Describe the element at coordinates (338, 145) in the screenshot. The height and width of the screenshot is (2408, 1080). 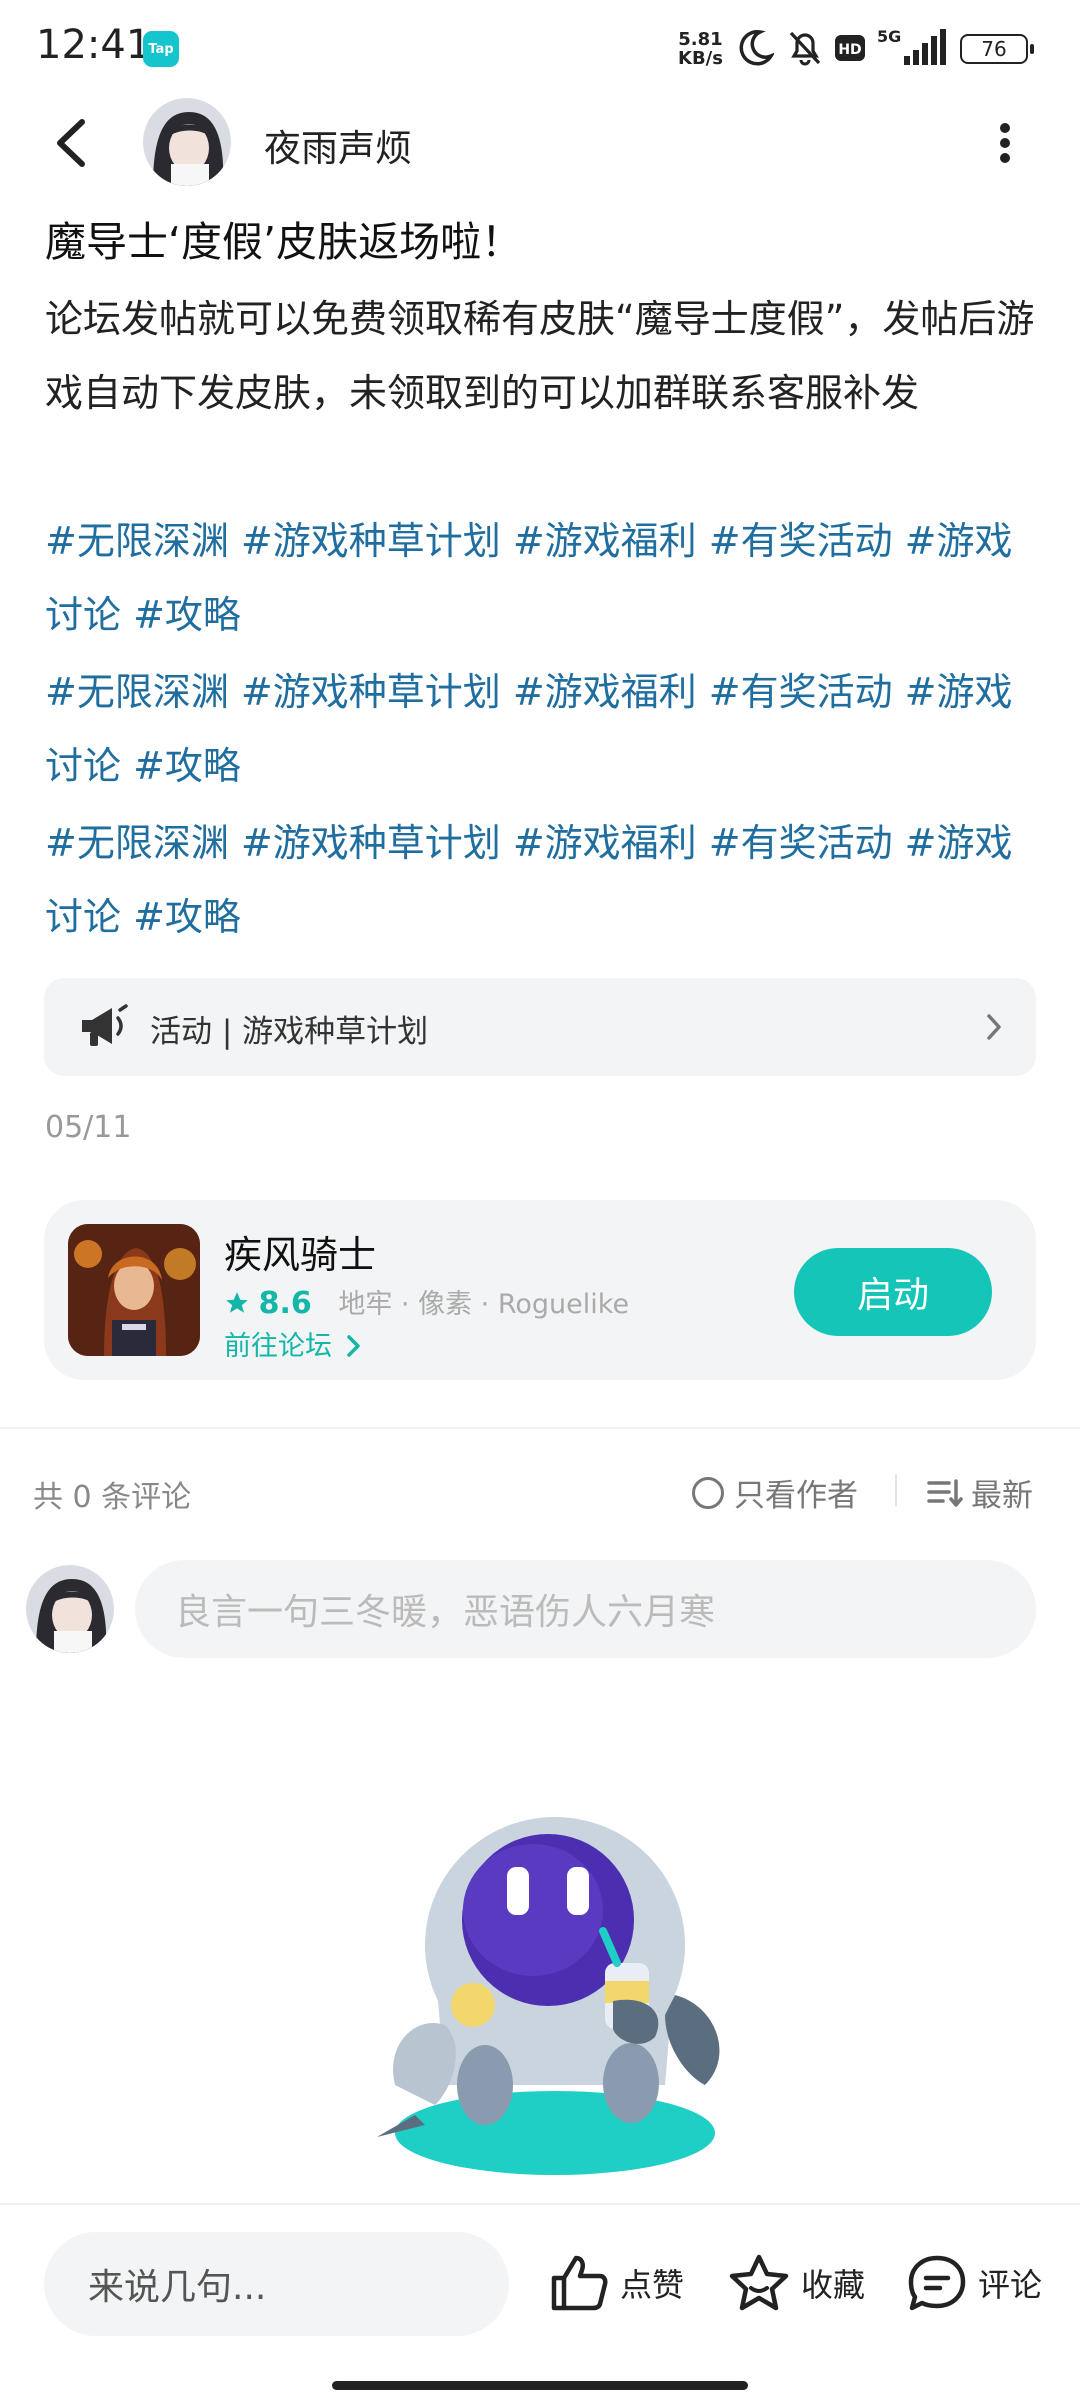
I see `author-name: 夜雨声烦` at that location.